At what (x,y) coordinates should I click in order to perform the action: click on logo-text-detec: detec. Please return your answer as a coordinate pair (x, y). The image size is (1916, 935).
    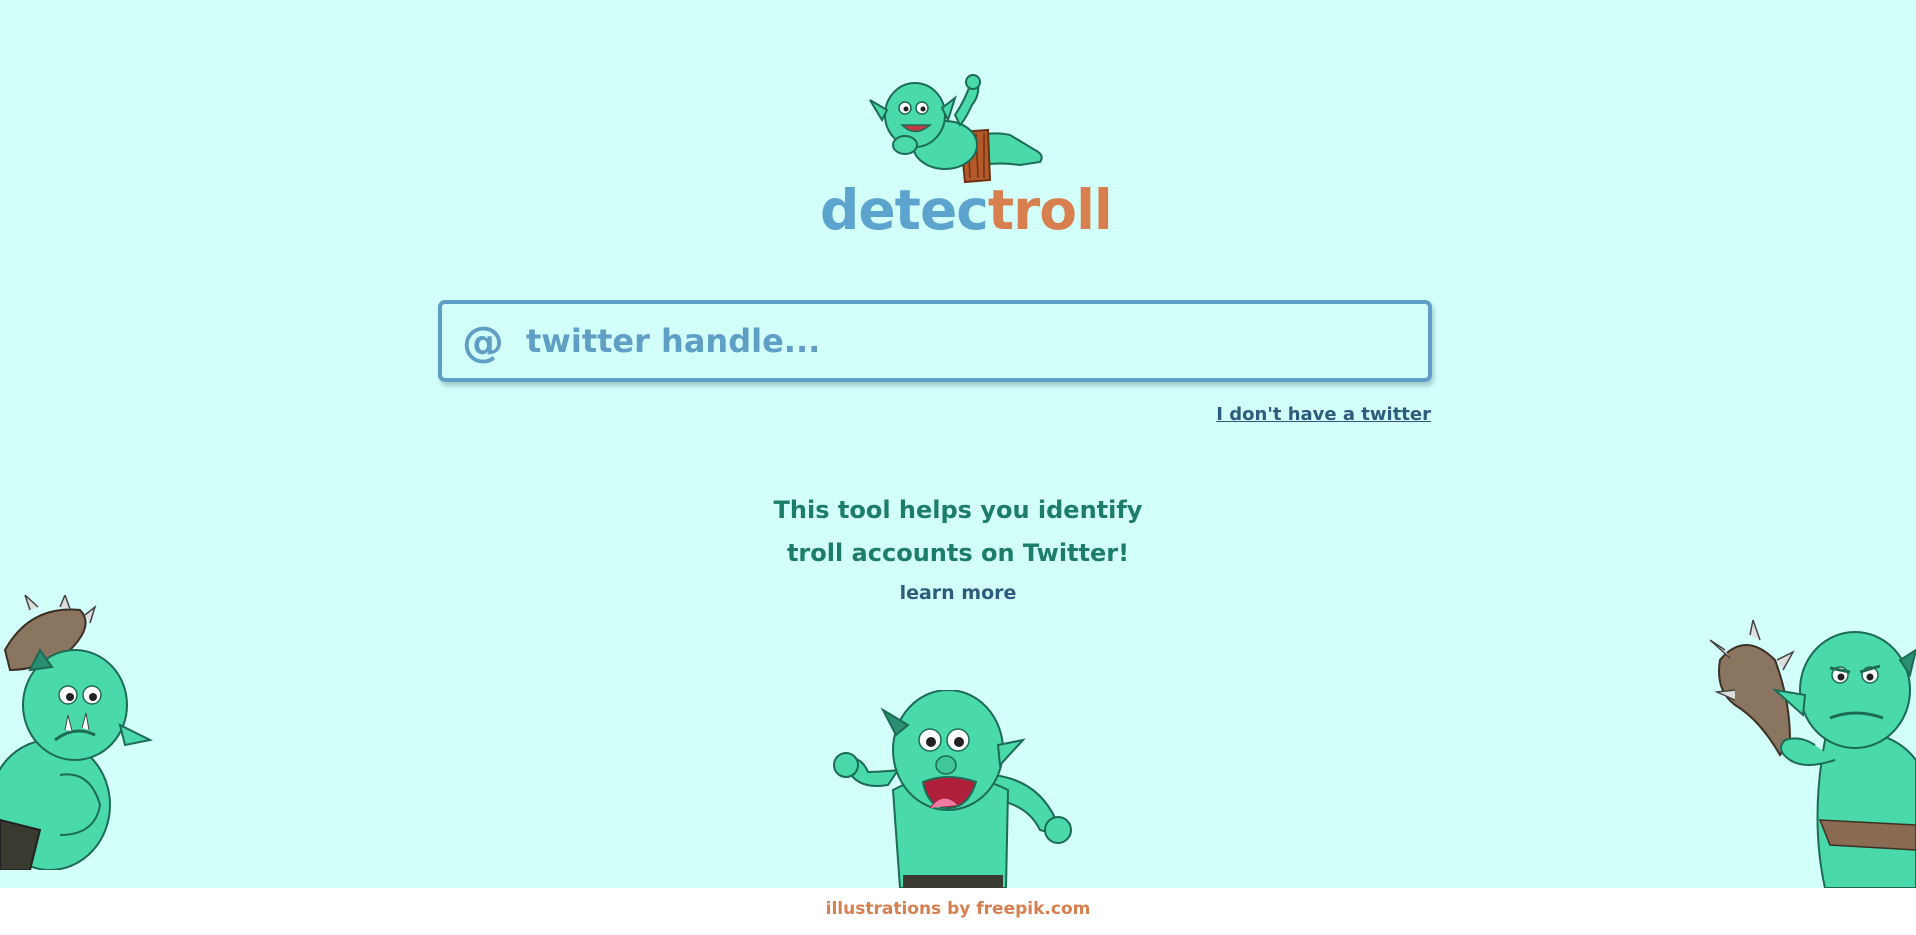
    Looking at the image, I should click on (904, 210).